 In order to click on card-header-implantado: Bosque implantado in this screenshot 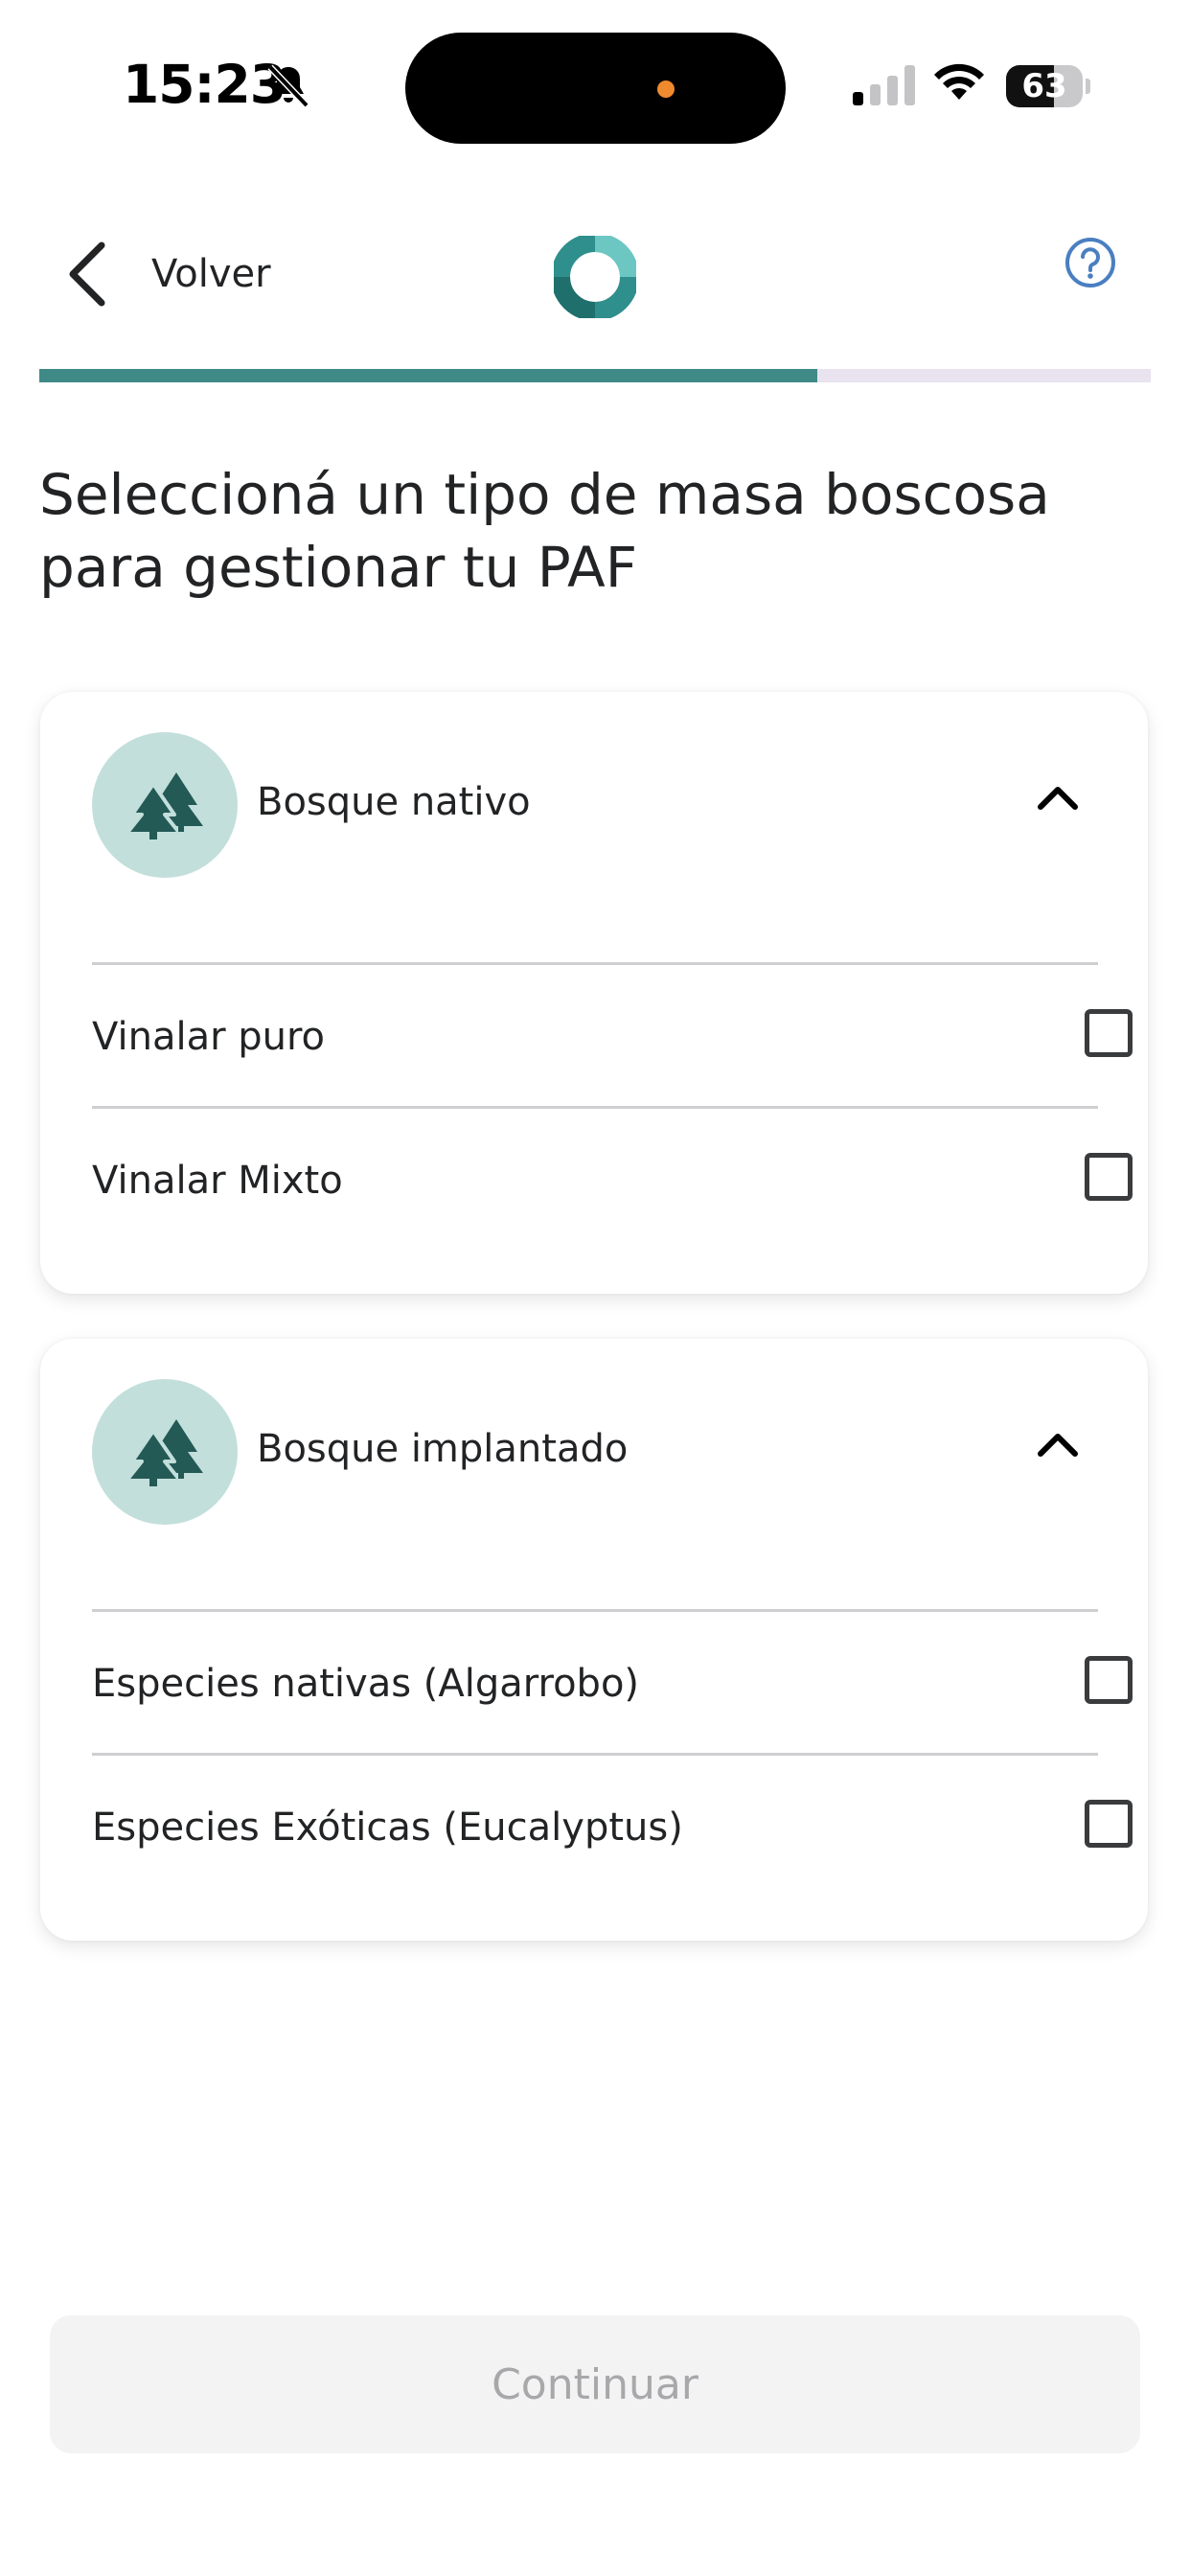, I will do `click(594, 1450)`.